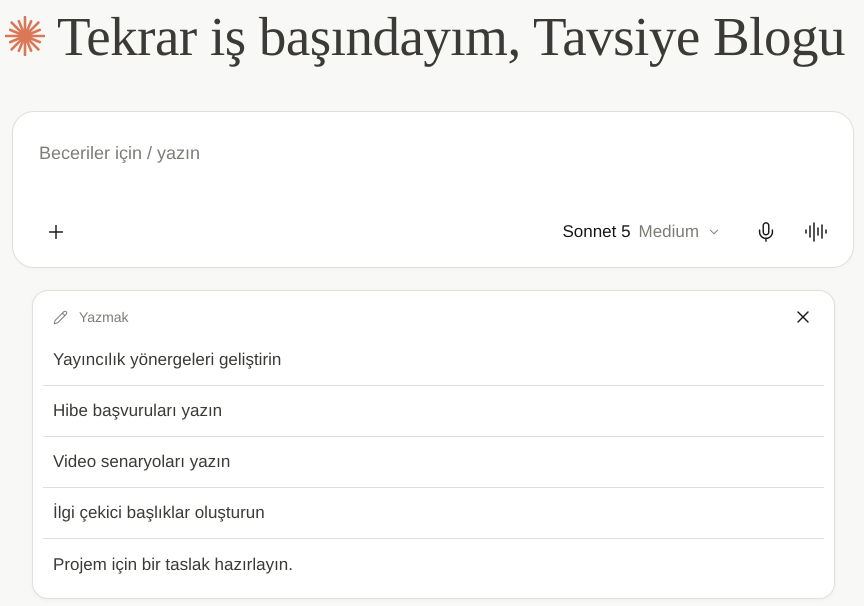 The image size is (864, 606). Describe the element at coordinates (816, 232) in the screenshot. I see `waveform-icon` at that location.